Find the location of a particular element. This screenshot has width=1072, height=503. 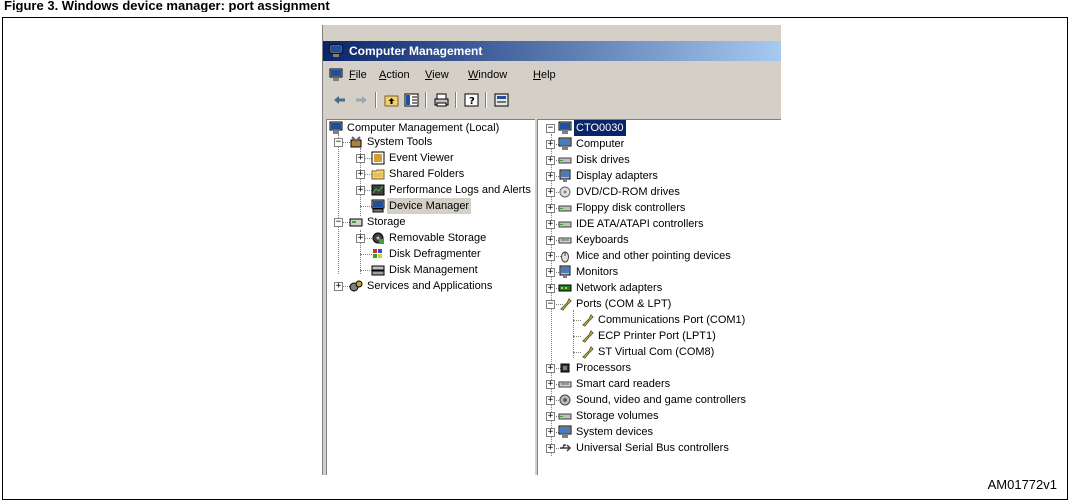

print-icon is located at coordinates (441, 100).